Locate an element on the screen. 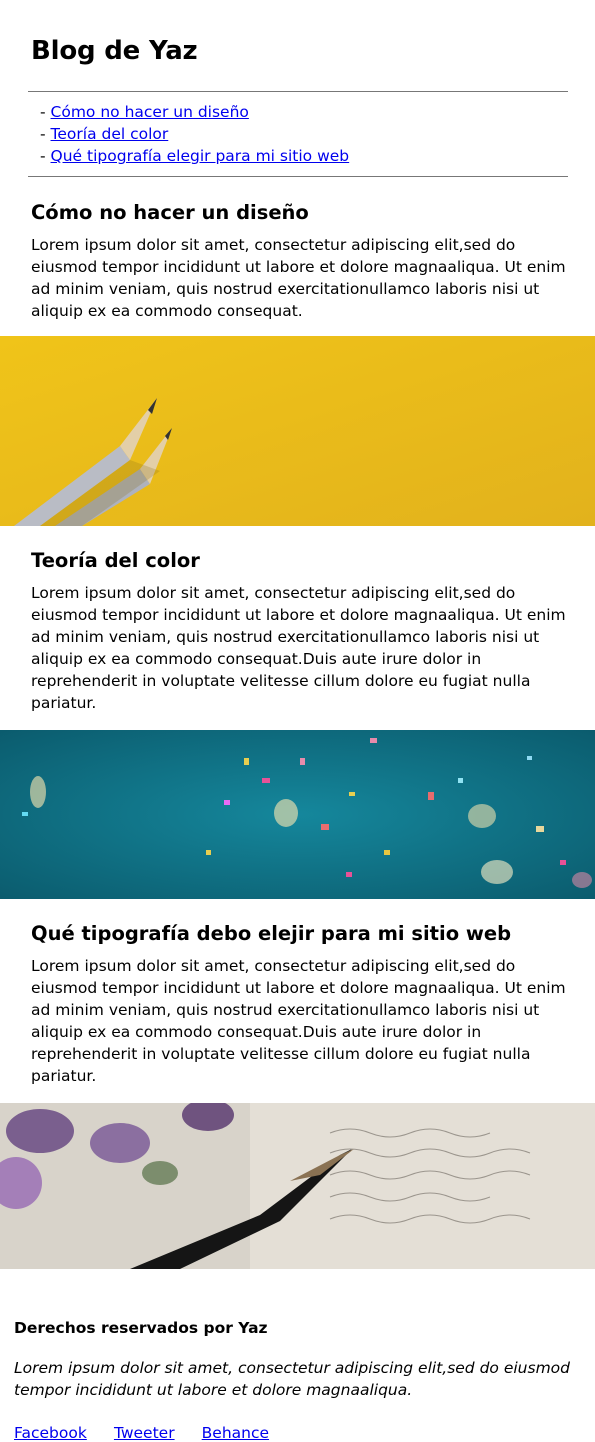 This screenshot has width=595, height=1442. toc-link-diseno: Cómo no hacer un diseño is located at coordinates (150, 112).